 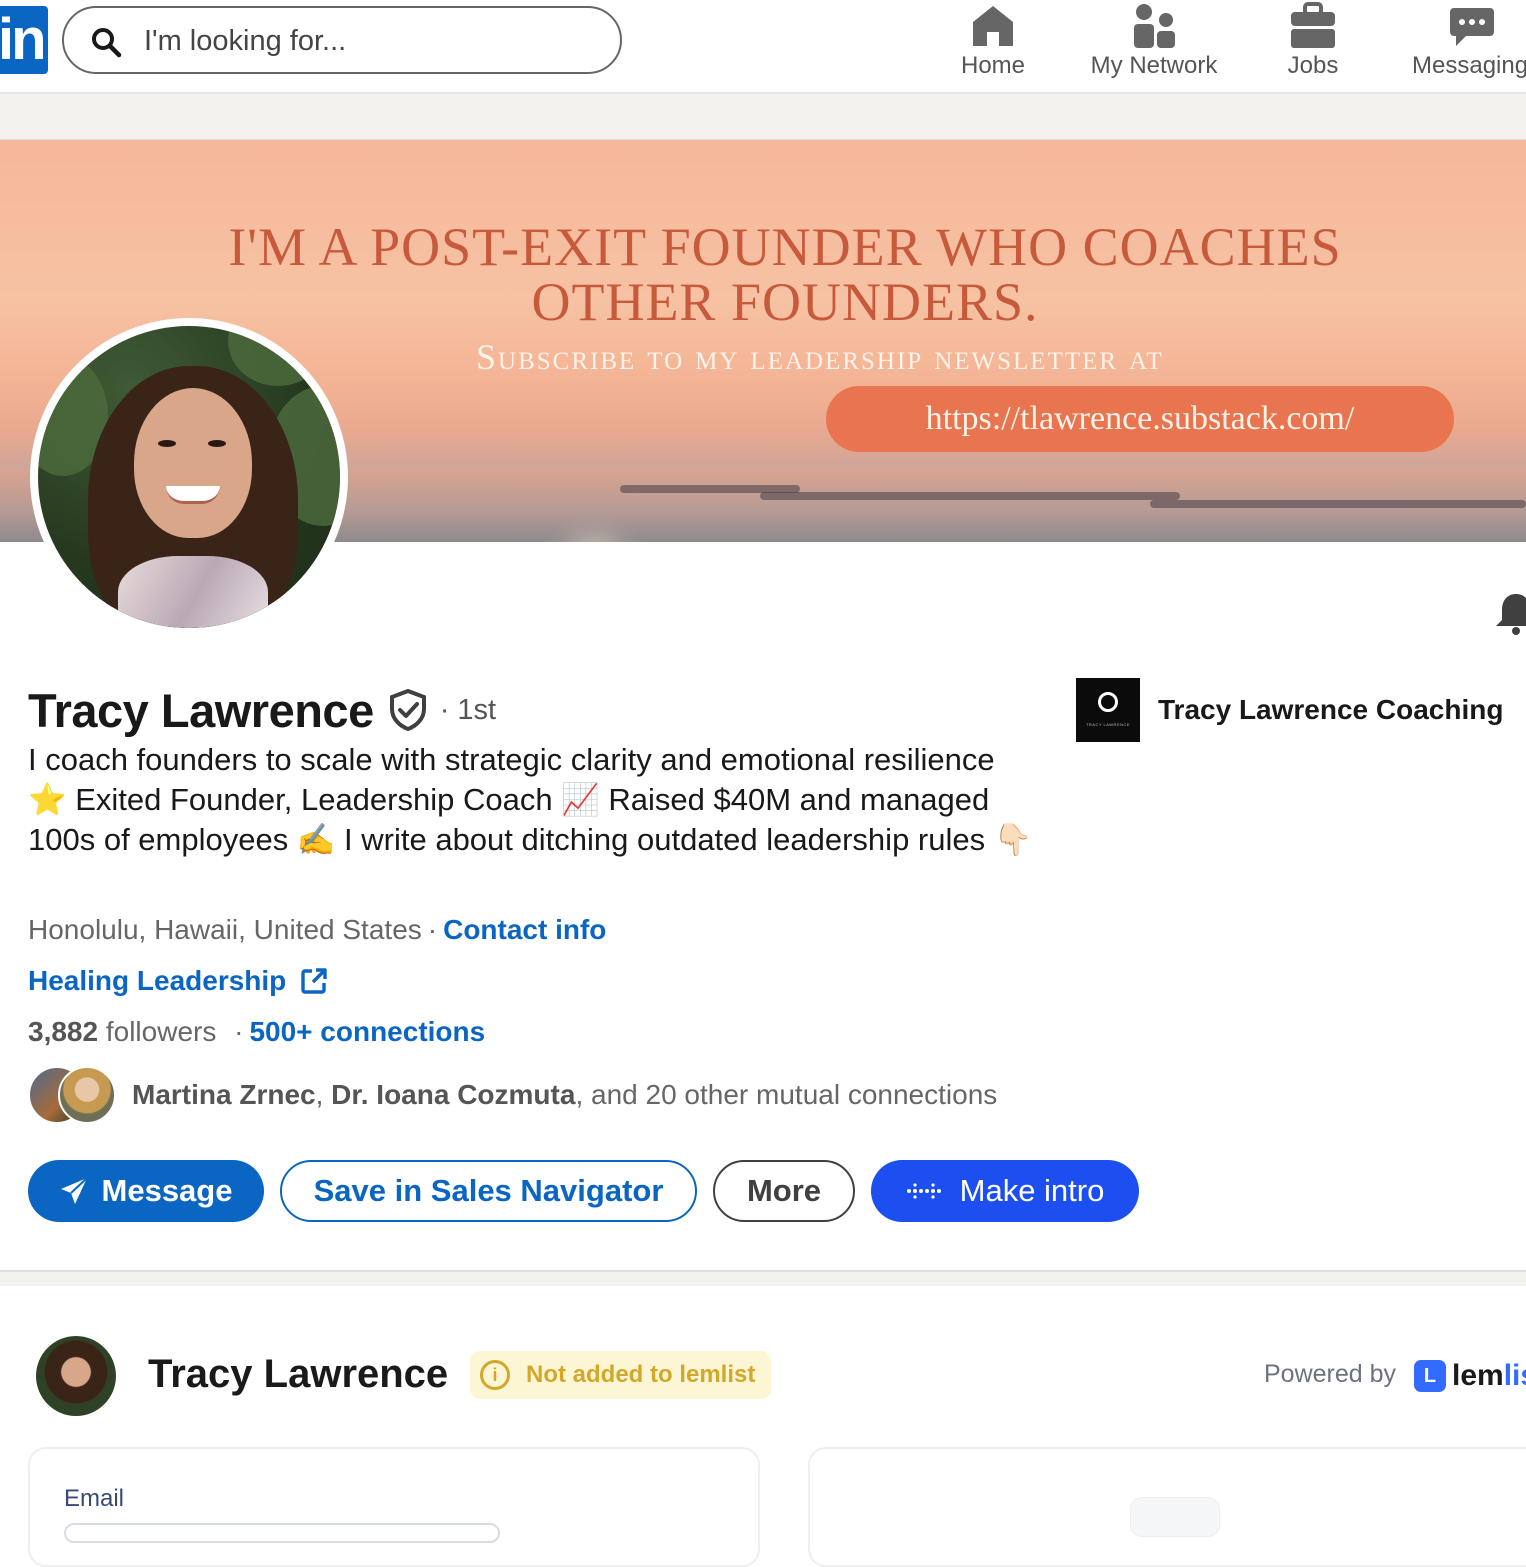 I want to click on section-divider, so click(x=763, y=1278).